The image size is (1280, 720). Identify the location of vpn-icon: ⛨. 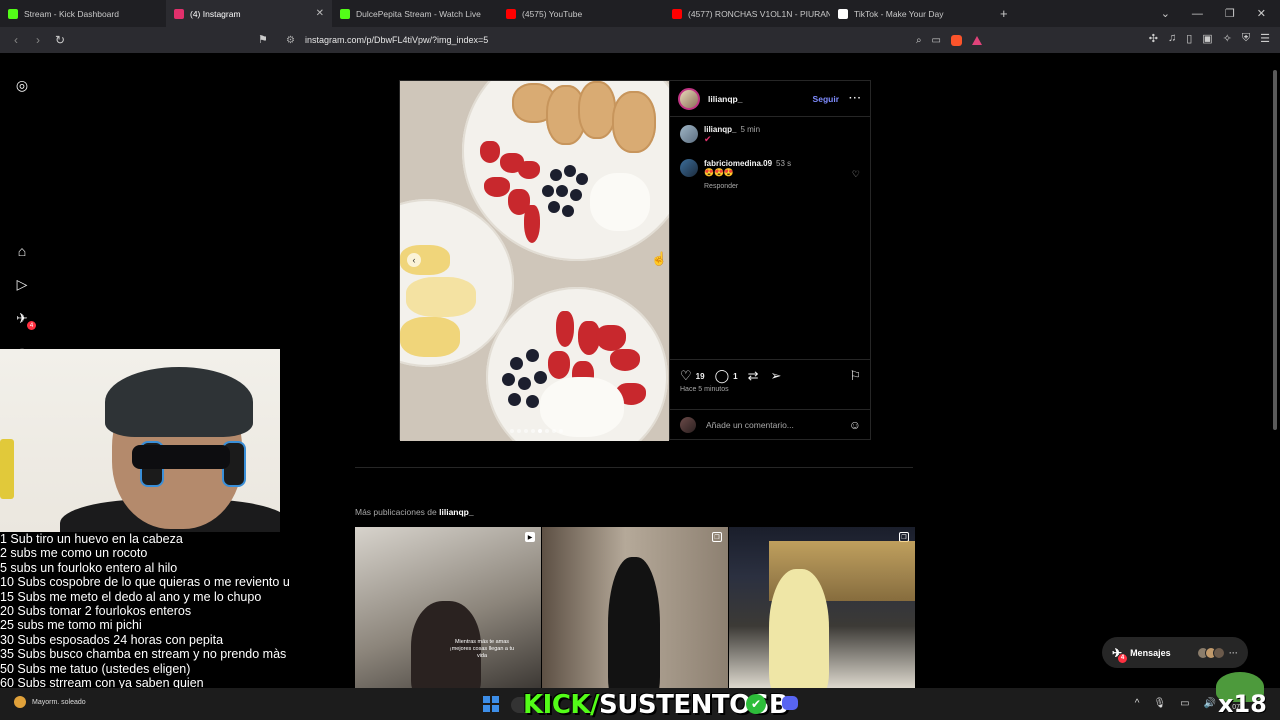
(1246, 38).